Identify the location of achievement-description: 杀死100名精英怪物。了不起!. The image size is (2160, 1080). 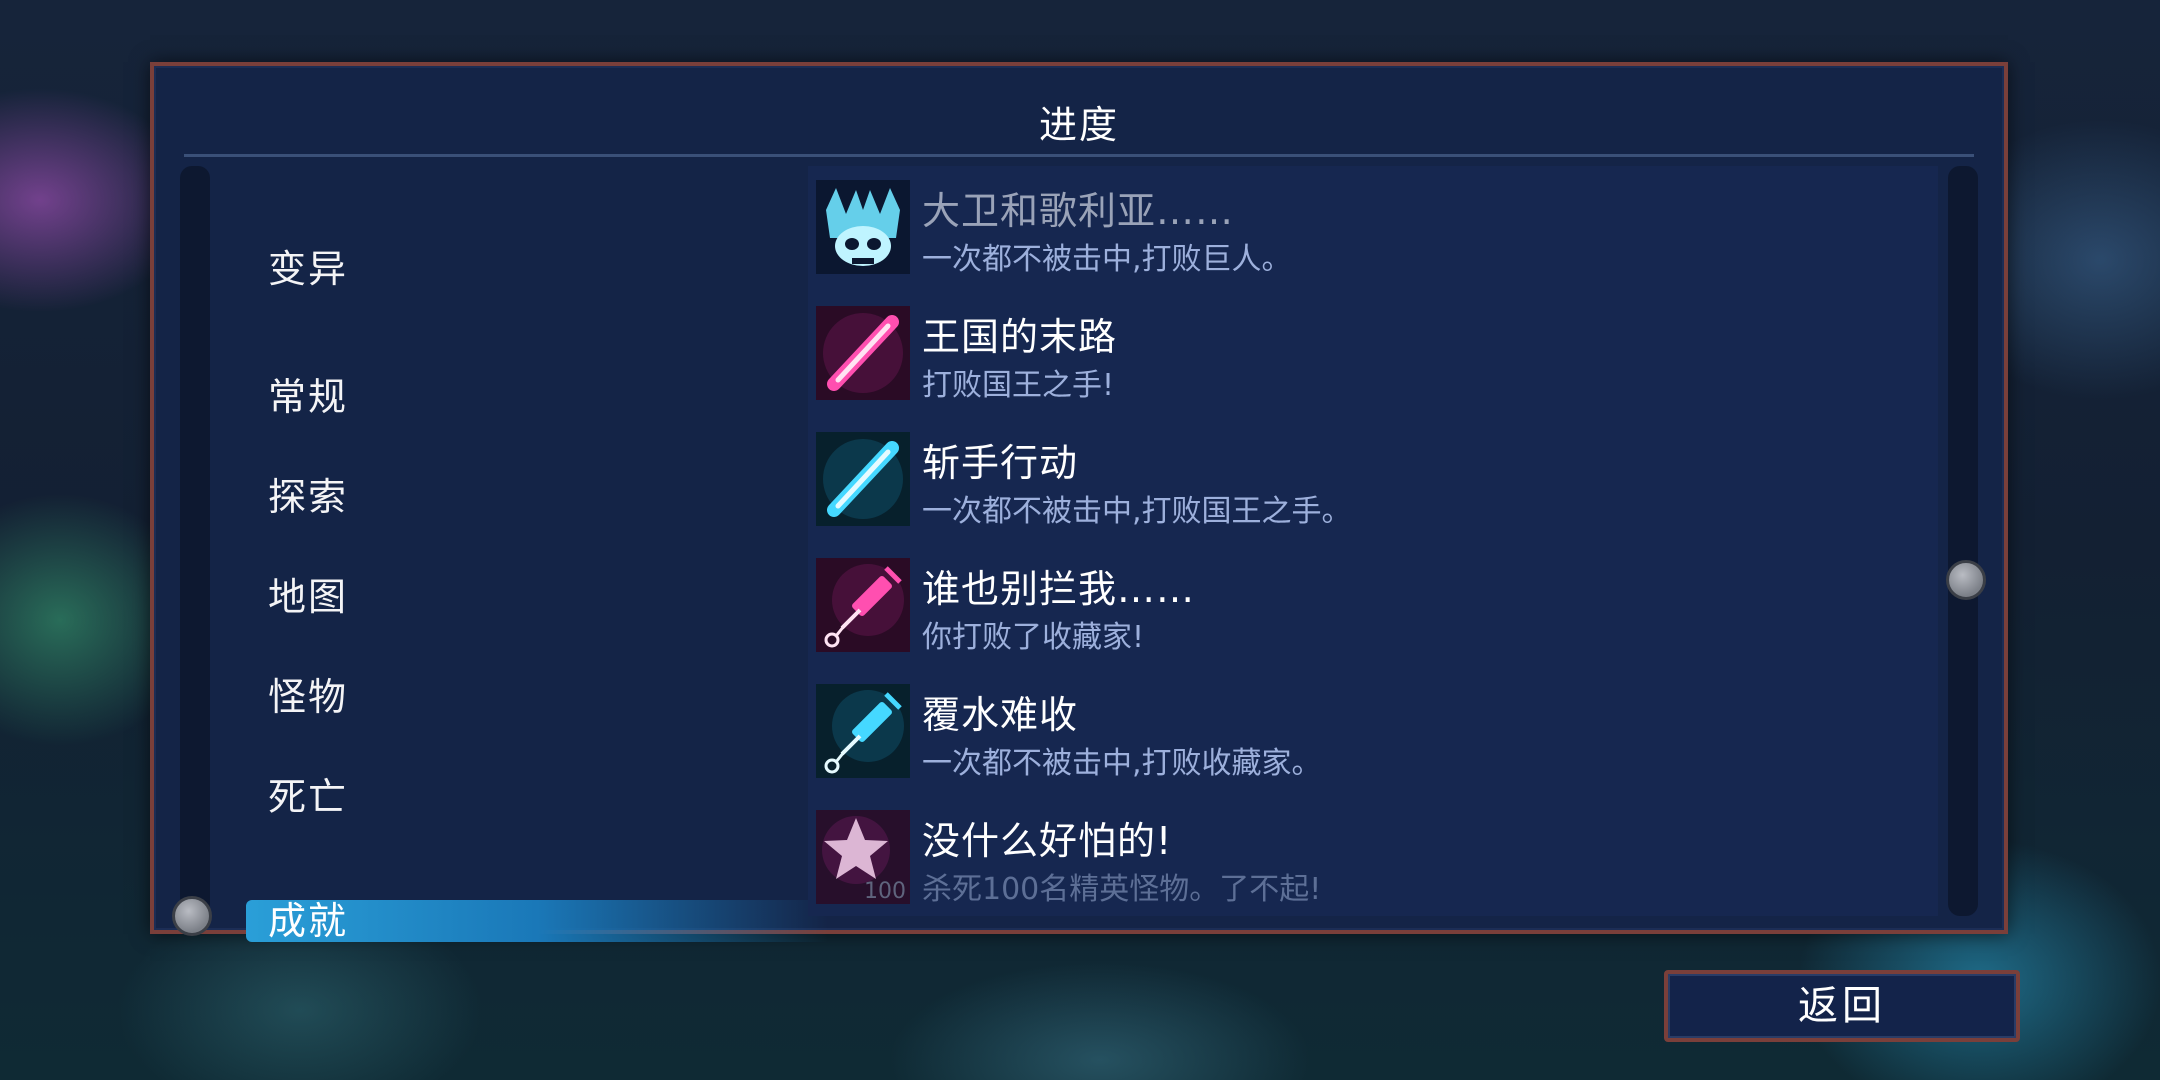
(1122, 889).